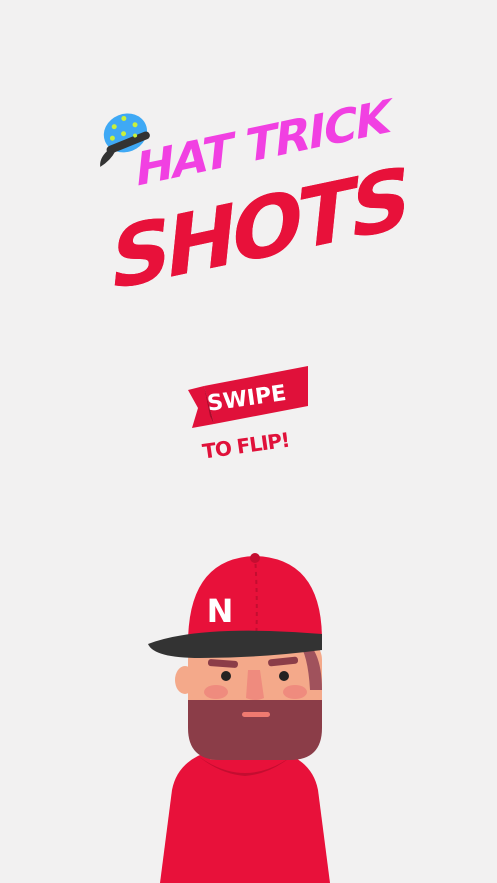 The width and height of the screenshot is (497, 883). What do you see at coordinates (245, 814) in the screenshot?
I see `shirt` at bounding box center [245, 814].